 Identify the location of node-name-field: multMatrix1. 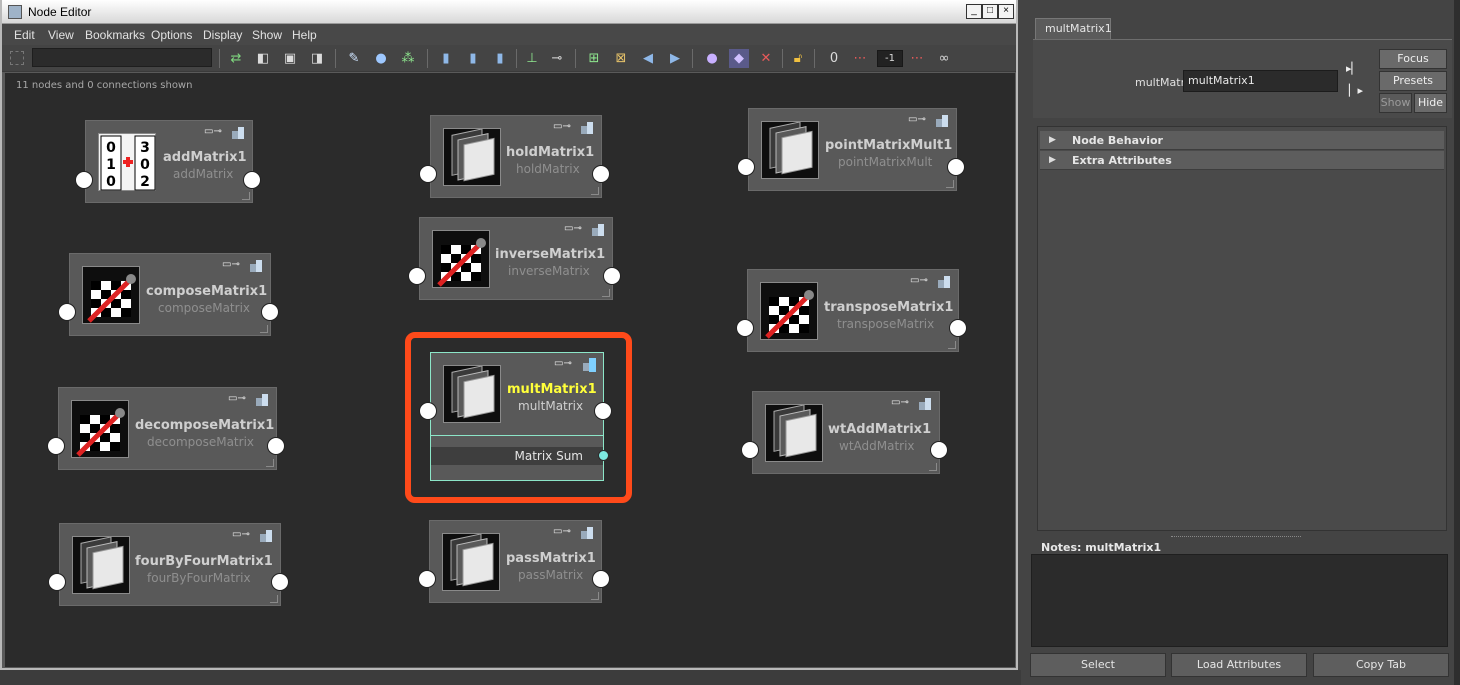
(1260, 81).